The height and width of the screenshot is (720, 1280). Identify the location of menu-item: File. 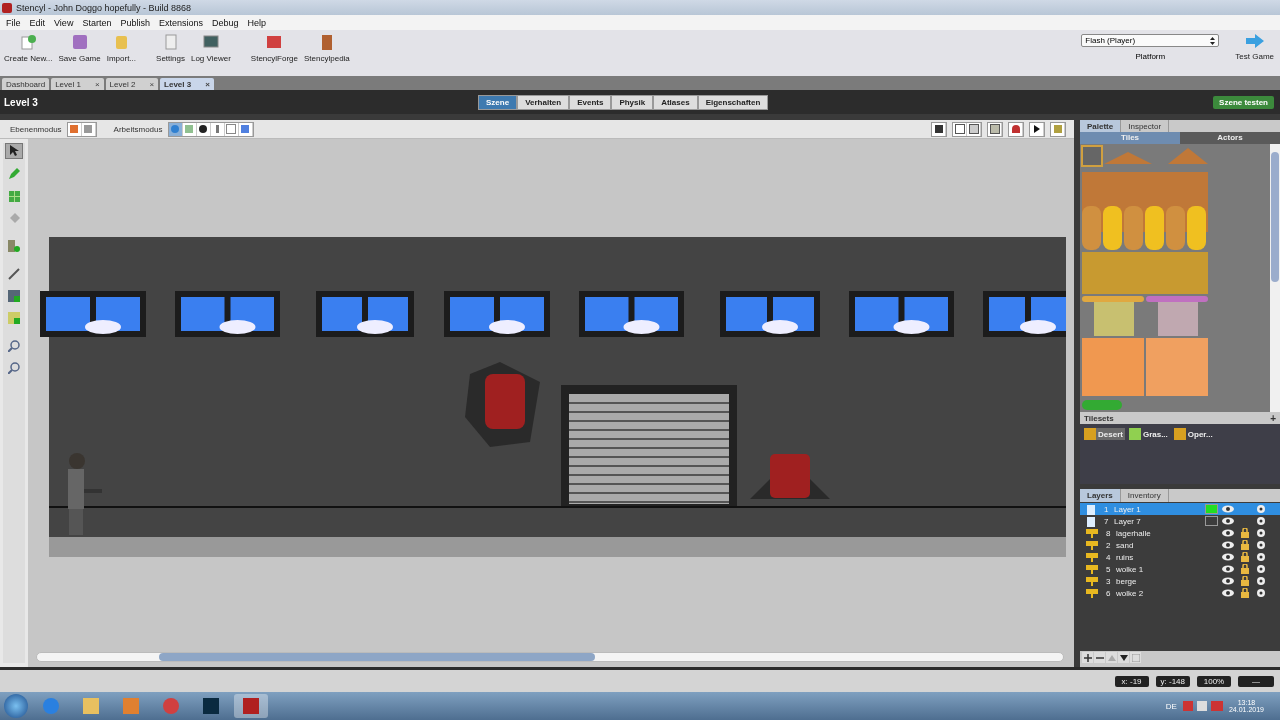
(13, 22).